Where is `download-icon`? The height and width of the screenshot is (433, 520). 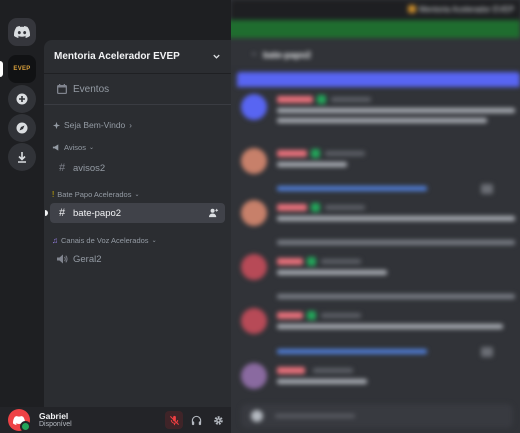
download-icon is located at coordinates (22, 157).